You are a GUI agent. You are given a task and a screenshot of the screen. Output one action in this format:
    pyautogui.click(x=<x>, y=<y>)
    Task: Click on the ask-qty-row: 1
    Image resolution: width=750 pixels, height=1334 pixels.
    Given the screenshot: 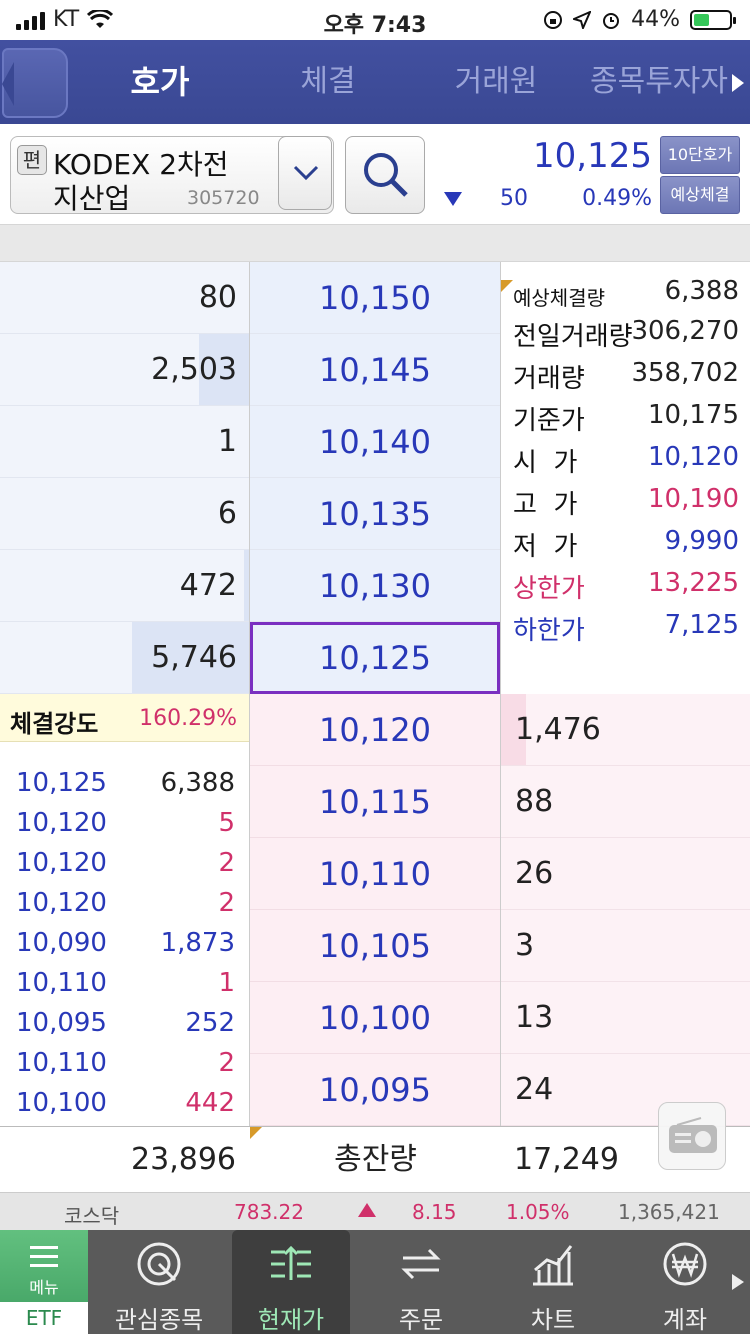 What is the action you would take?
    pyautogui.click(x=124, y=442)
    